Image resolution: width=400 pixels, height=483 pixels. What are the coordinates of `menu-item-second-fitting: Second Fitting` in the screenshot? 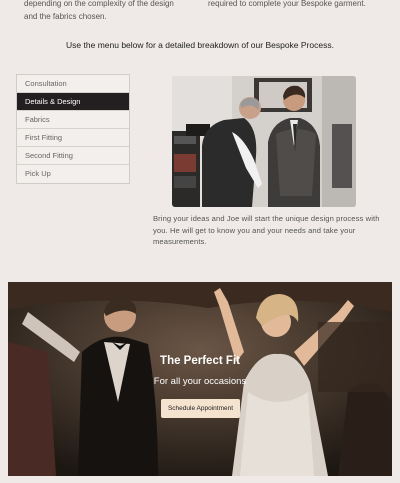 It's located at (73, 156).